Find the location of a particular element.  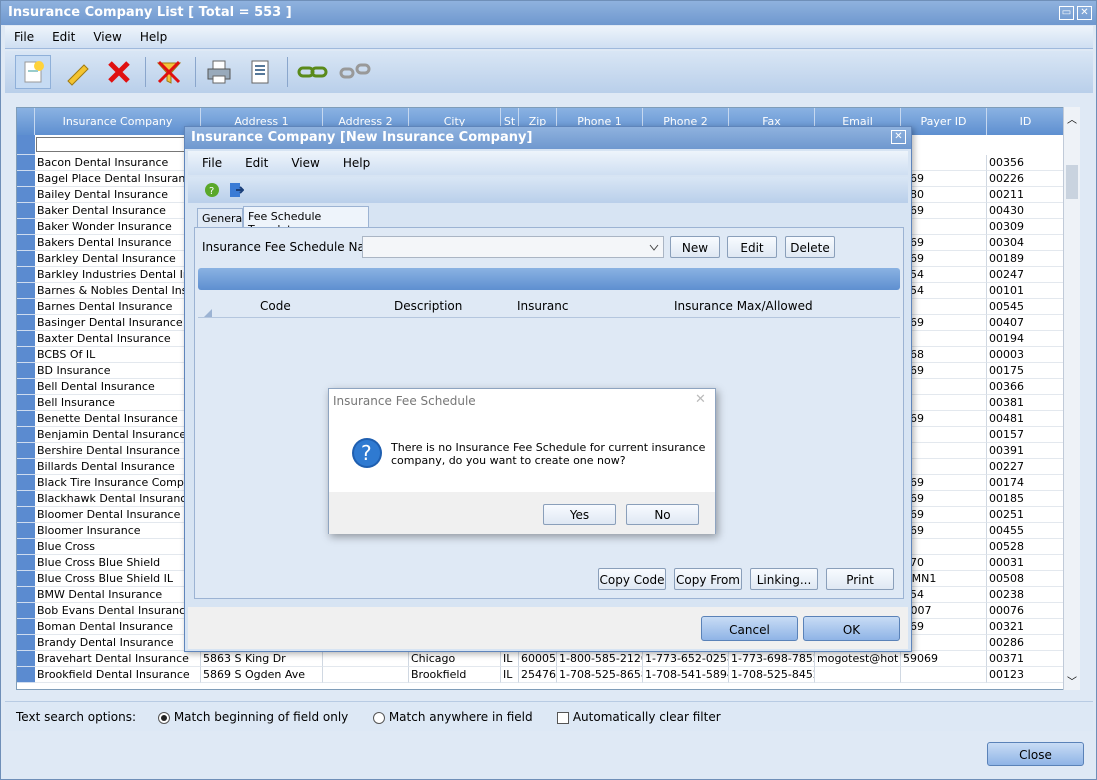

no-button: No is located at coordinates (662, 514).